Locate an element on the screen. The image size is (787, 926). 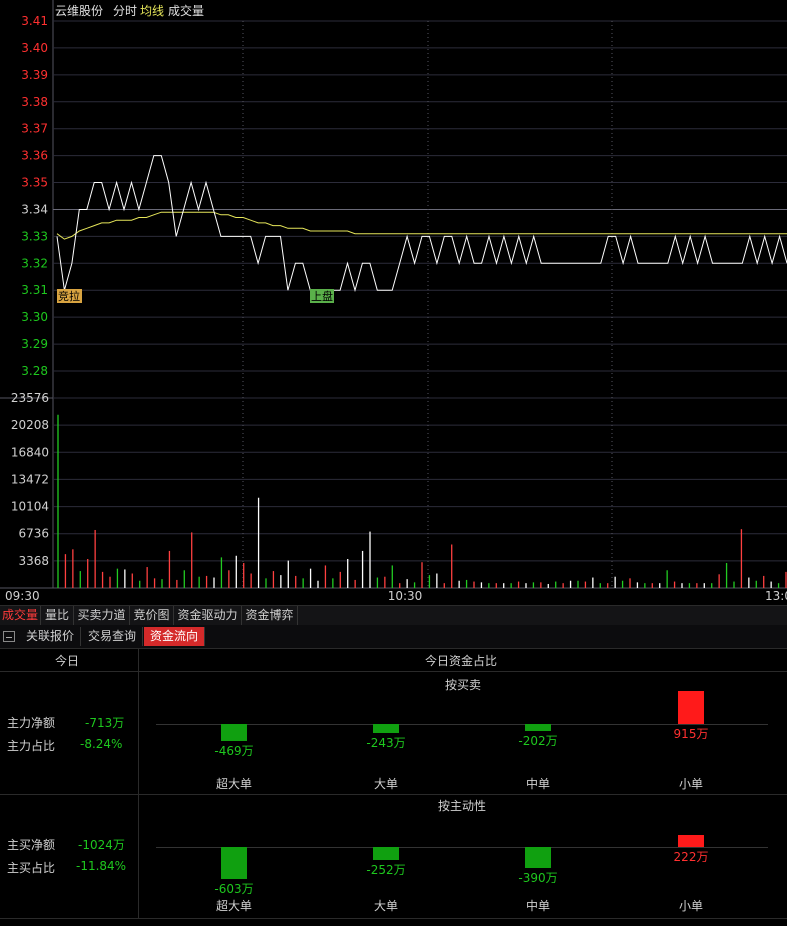
sub-tab-bar: 关联报价 交易查询 资金流向 is located at coordinates (393, 637).